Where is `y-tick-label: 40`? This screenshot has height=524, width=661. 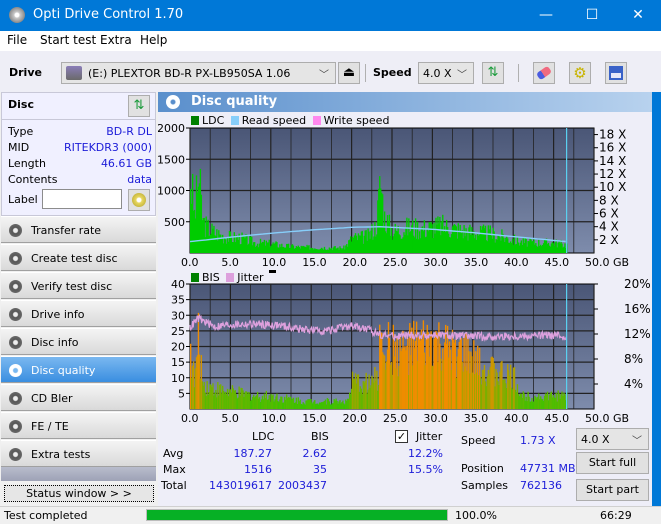
y-tick-label: 40 is located at coordinates (178, 284).